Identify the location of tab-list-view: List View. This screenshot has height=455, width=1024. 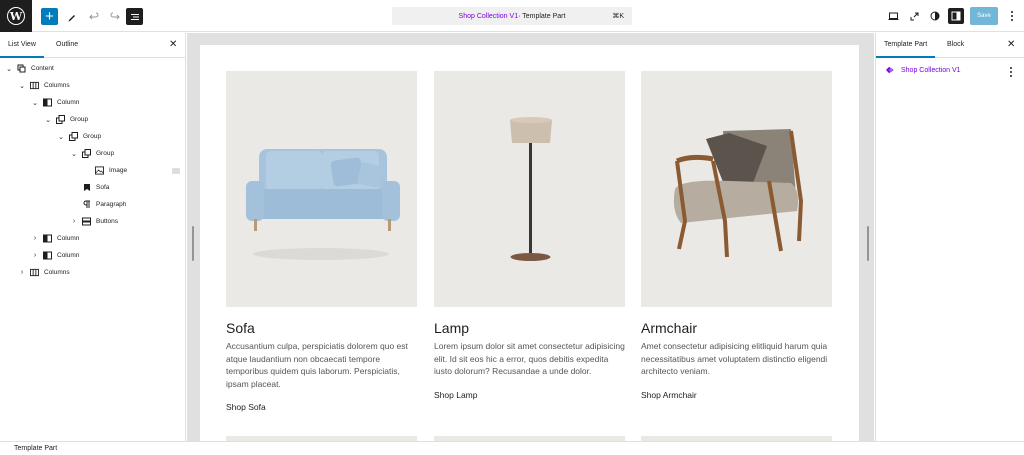
(22, 49).